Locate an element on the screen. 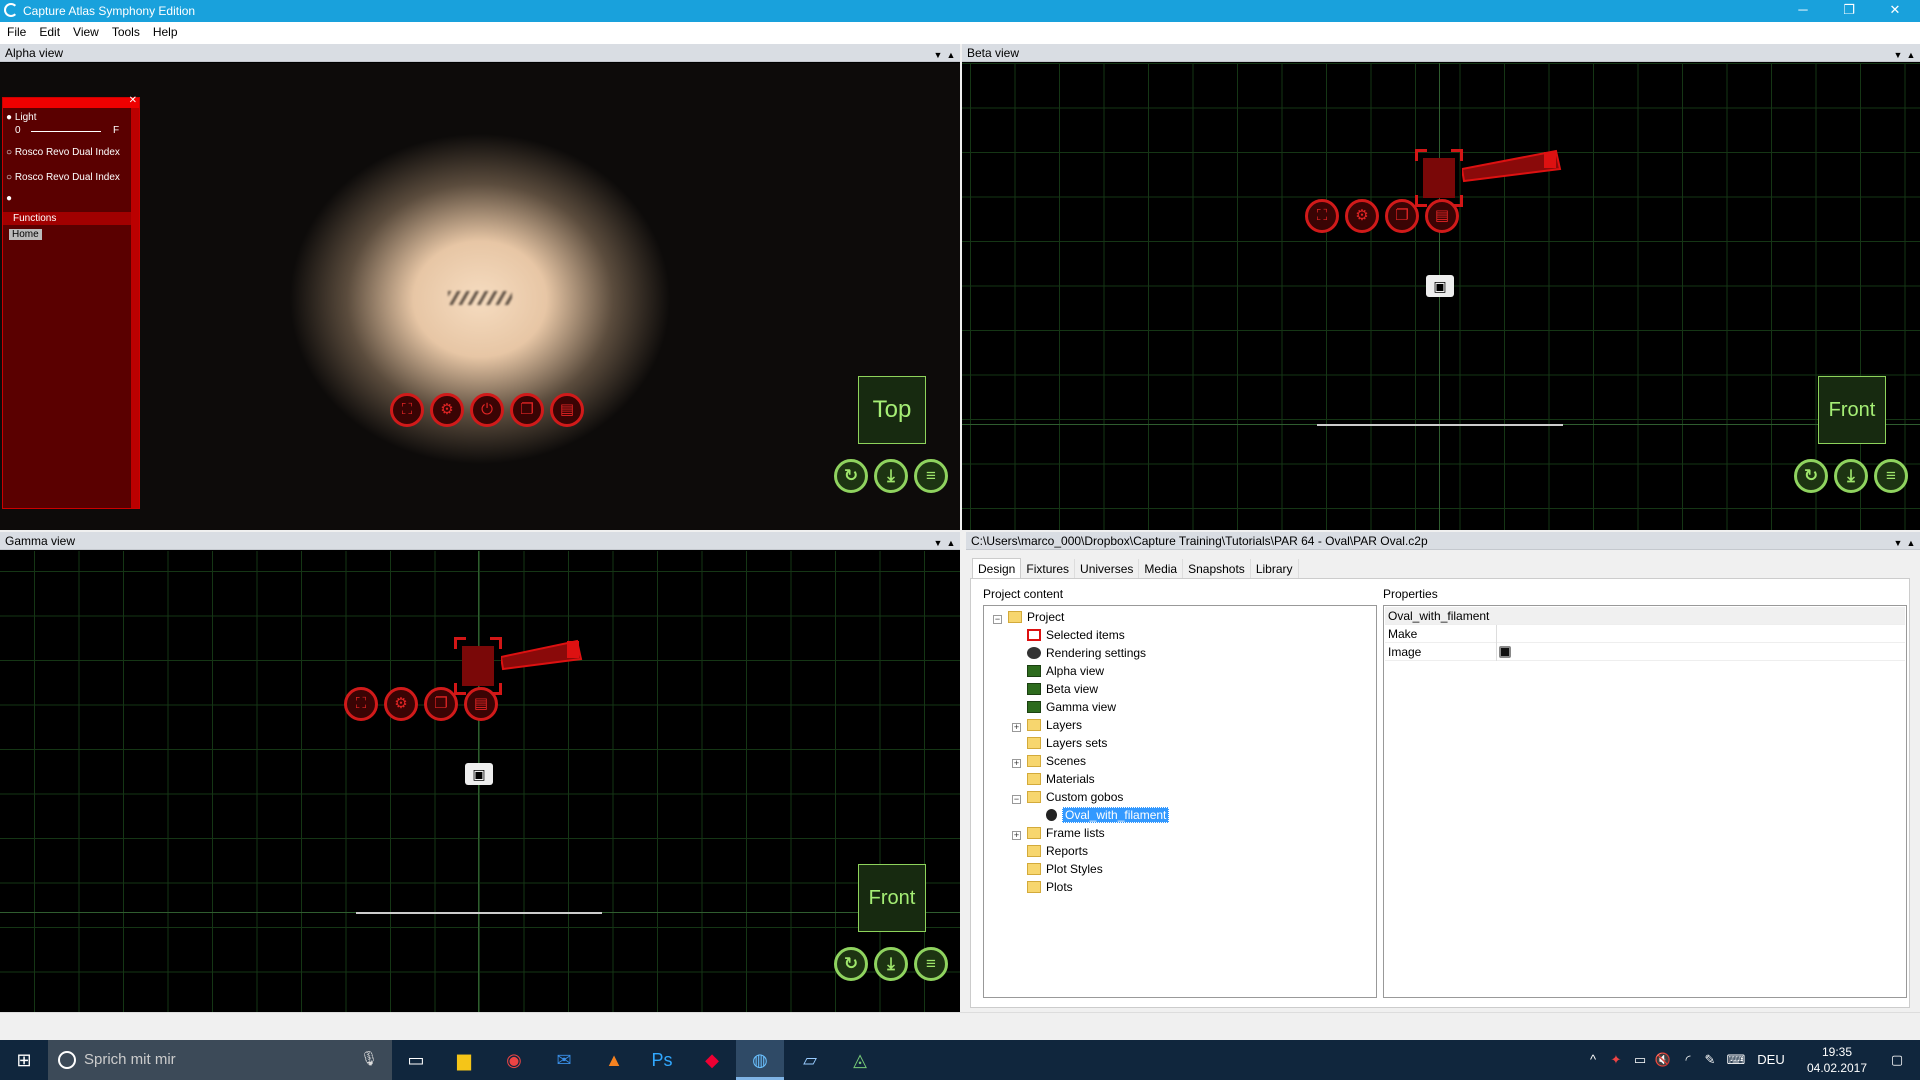 The width and height of the screenshot is (1920, 1080). tree-item: Custom gobos is located at coordinates (1075, 799).